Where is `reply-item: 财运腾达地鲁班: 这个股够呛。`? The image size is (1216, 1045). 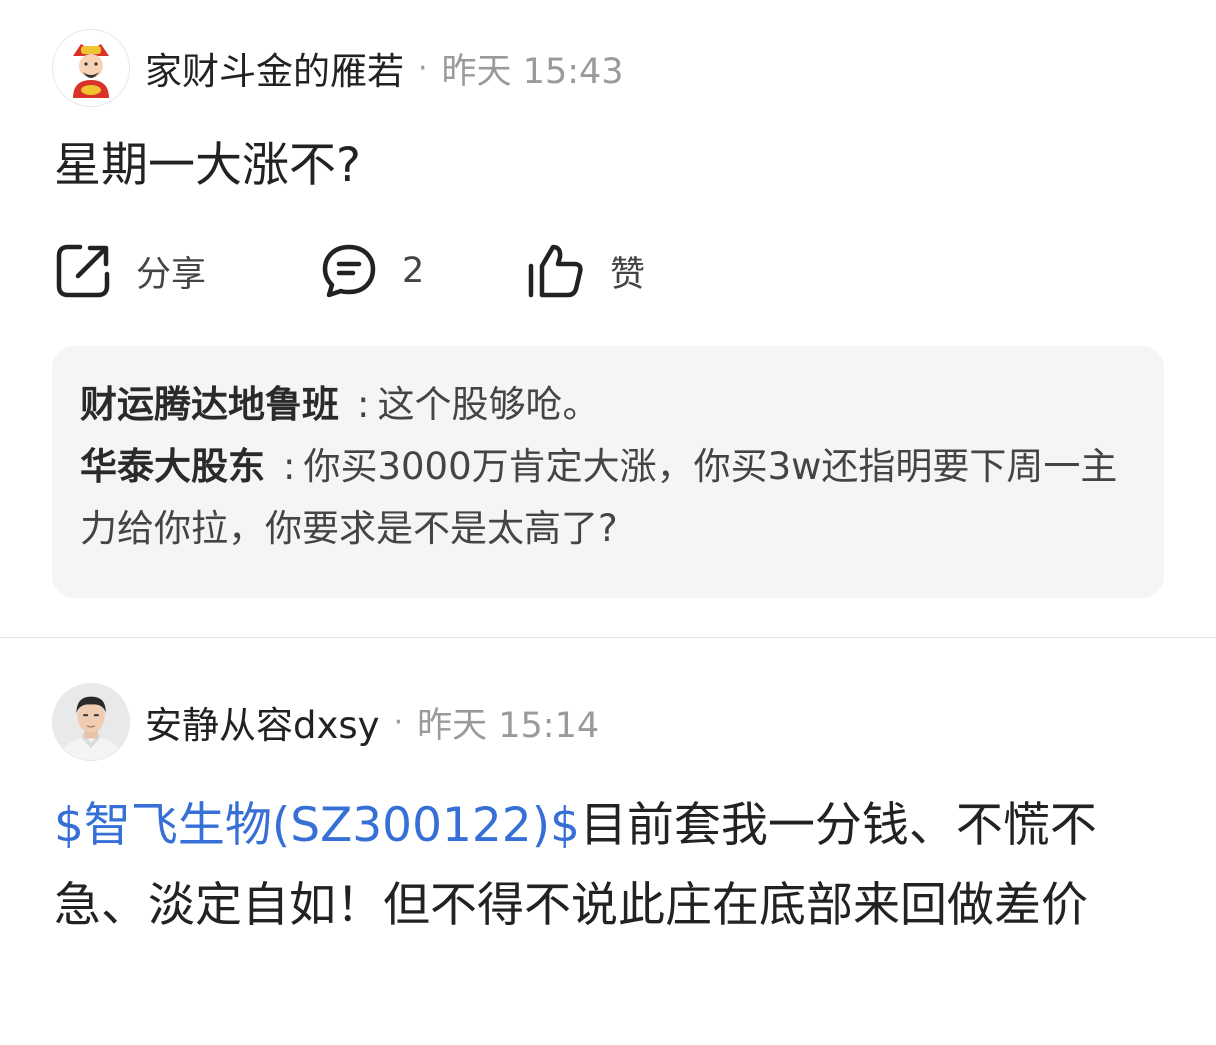 reply-item: 财运腾达地鲁班: 这个股够呛。 is located at coordinates (608, 405).